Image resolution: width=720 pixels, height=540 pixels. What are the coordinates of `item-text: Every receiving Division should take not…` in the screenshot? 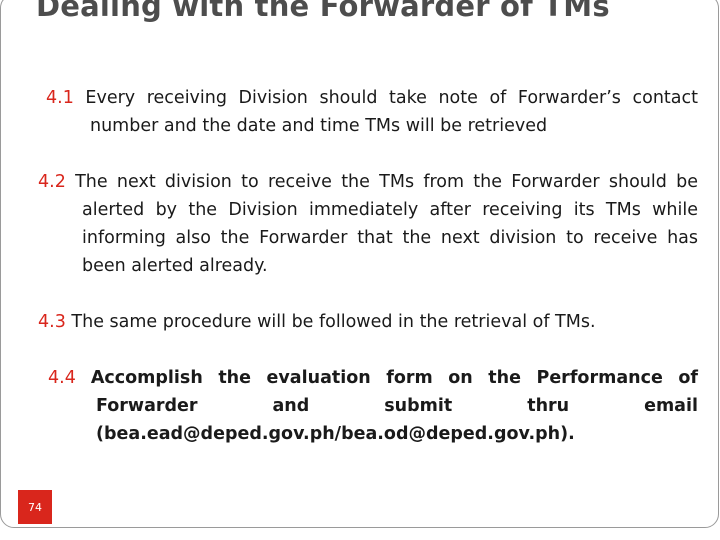 It's located at (391, 112).